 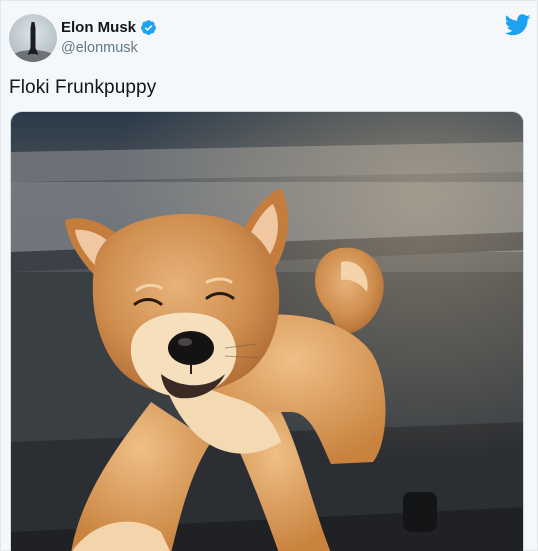 I want to click on author-handle: @elonmusk, so click(x=109, y=48).